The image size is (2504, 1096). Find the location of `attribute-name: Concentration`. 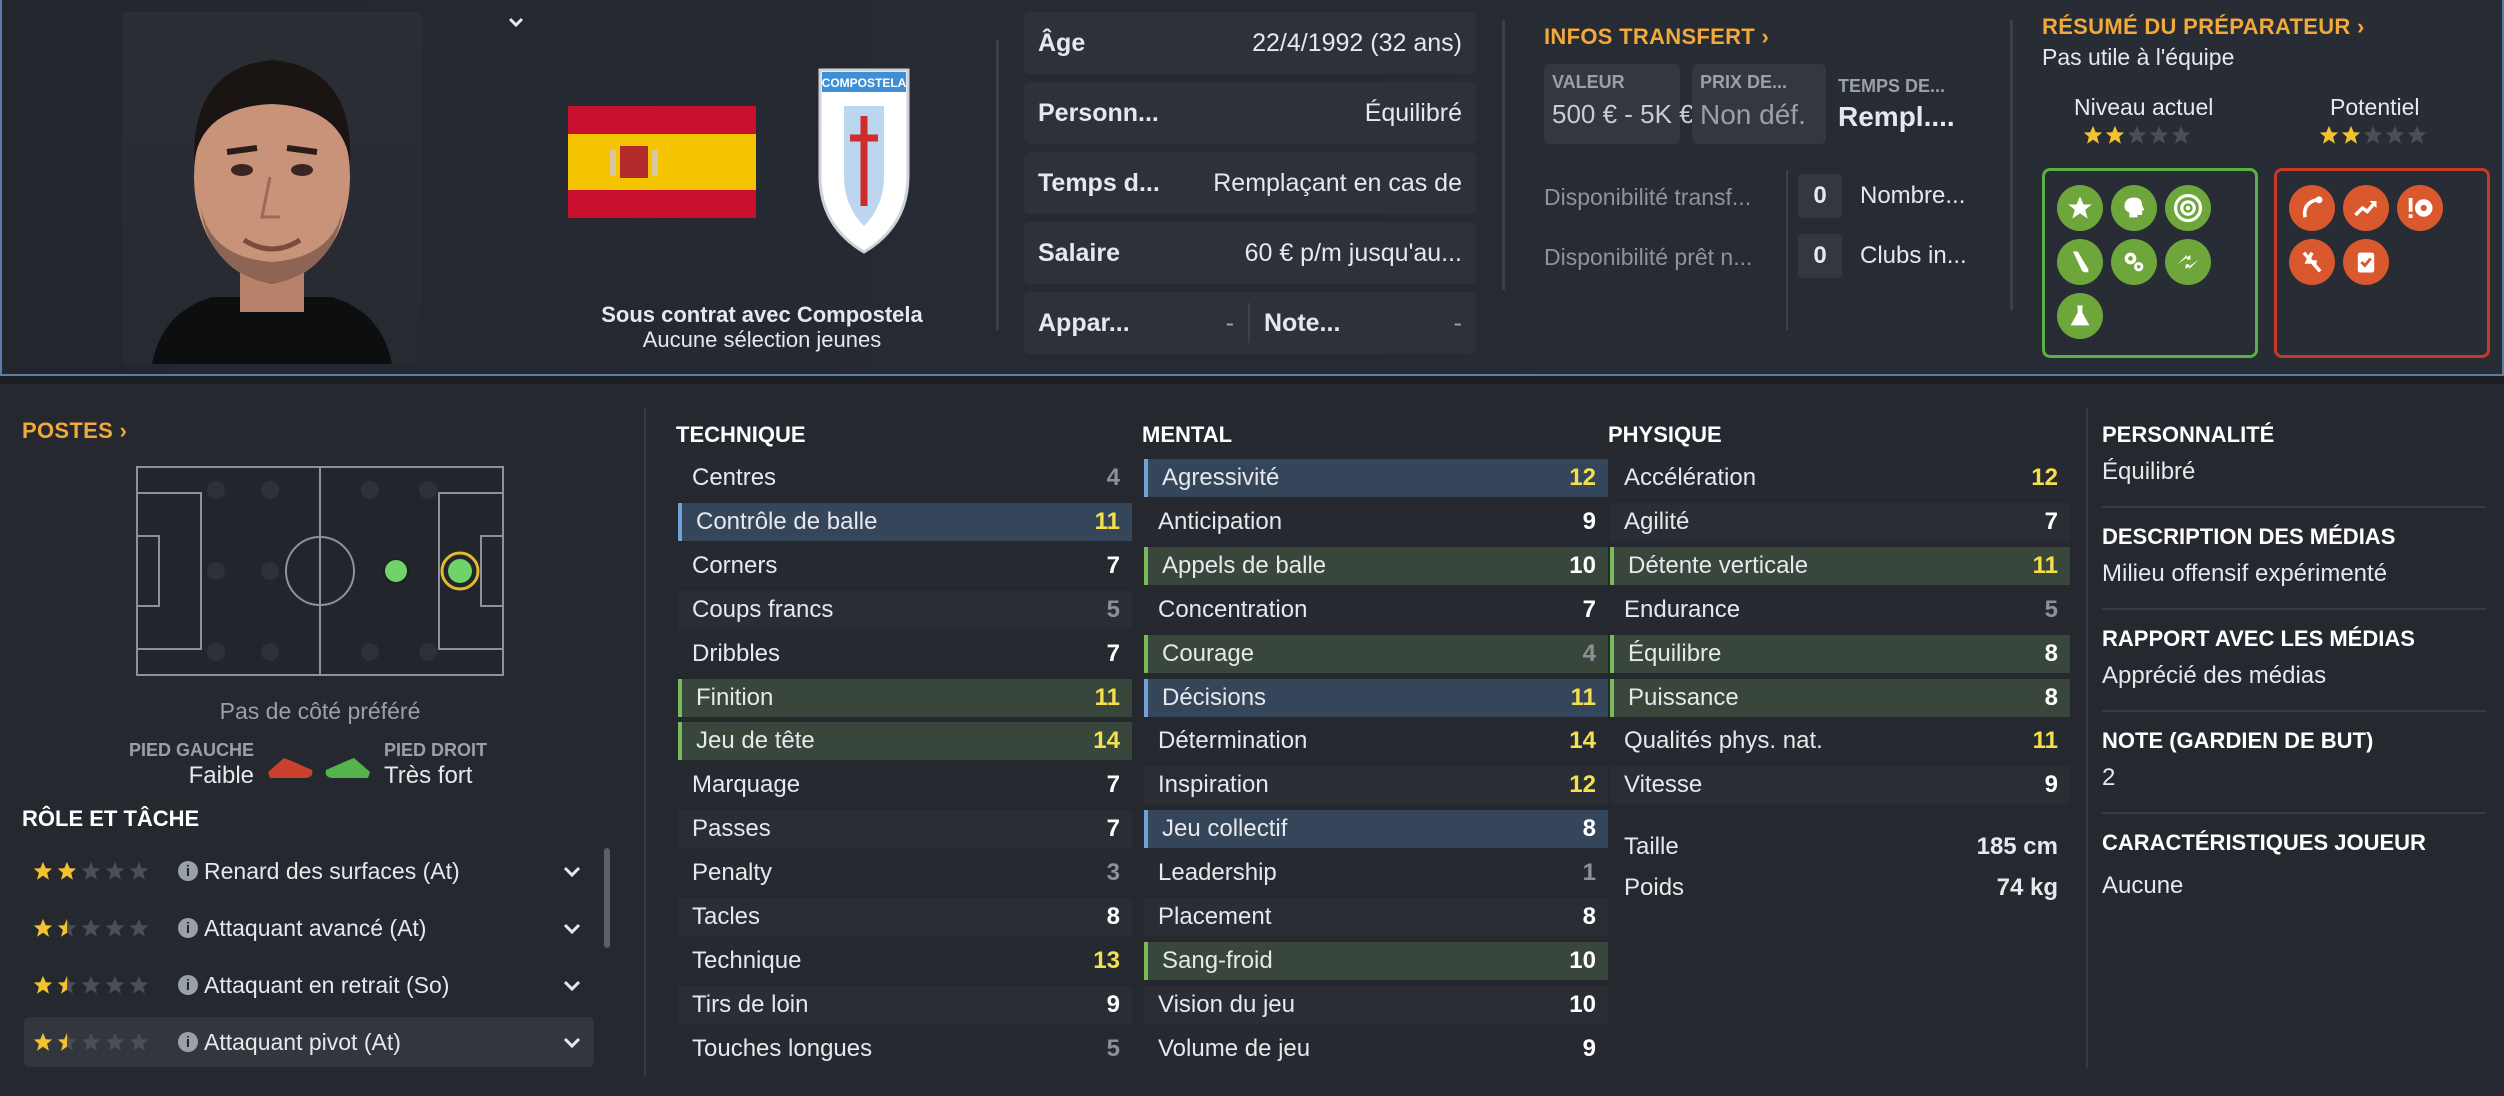

attribute-name: Concentration is located at coordinates (1233, 609).